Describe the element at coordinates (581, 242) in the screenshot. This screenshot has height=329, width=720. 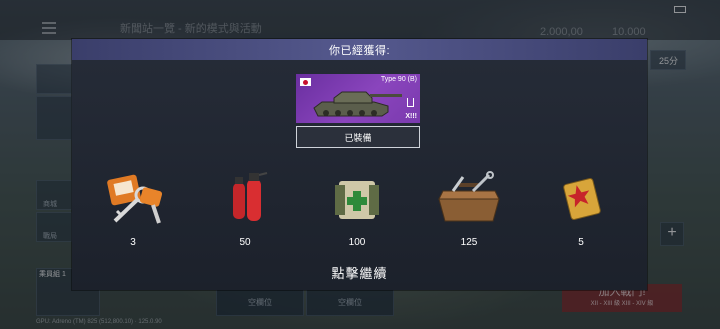
I see `reward-star-card-amount: 5` at that location.